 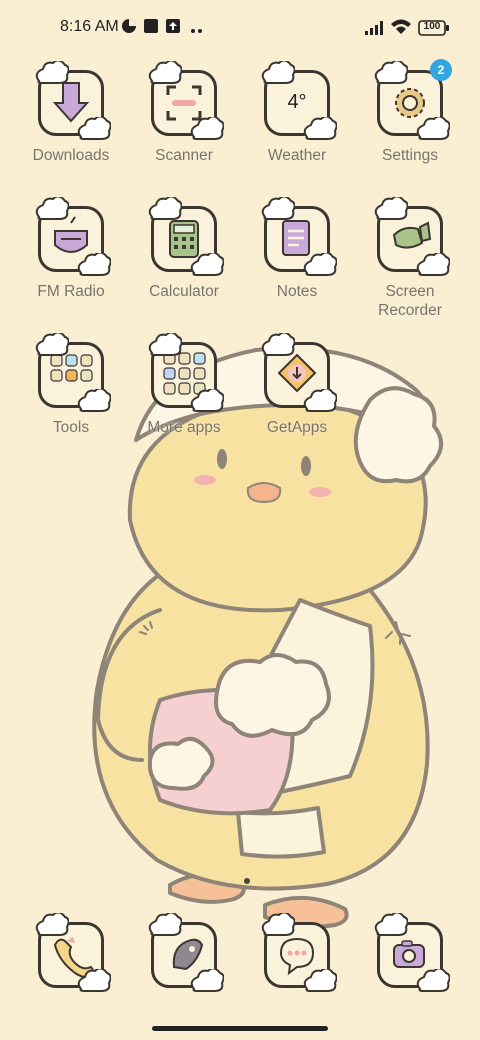 What do you see at coordinates (413, 99) in the screenshot?
I see `gear-icon: 2` at bounding box center [413, 99].